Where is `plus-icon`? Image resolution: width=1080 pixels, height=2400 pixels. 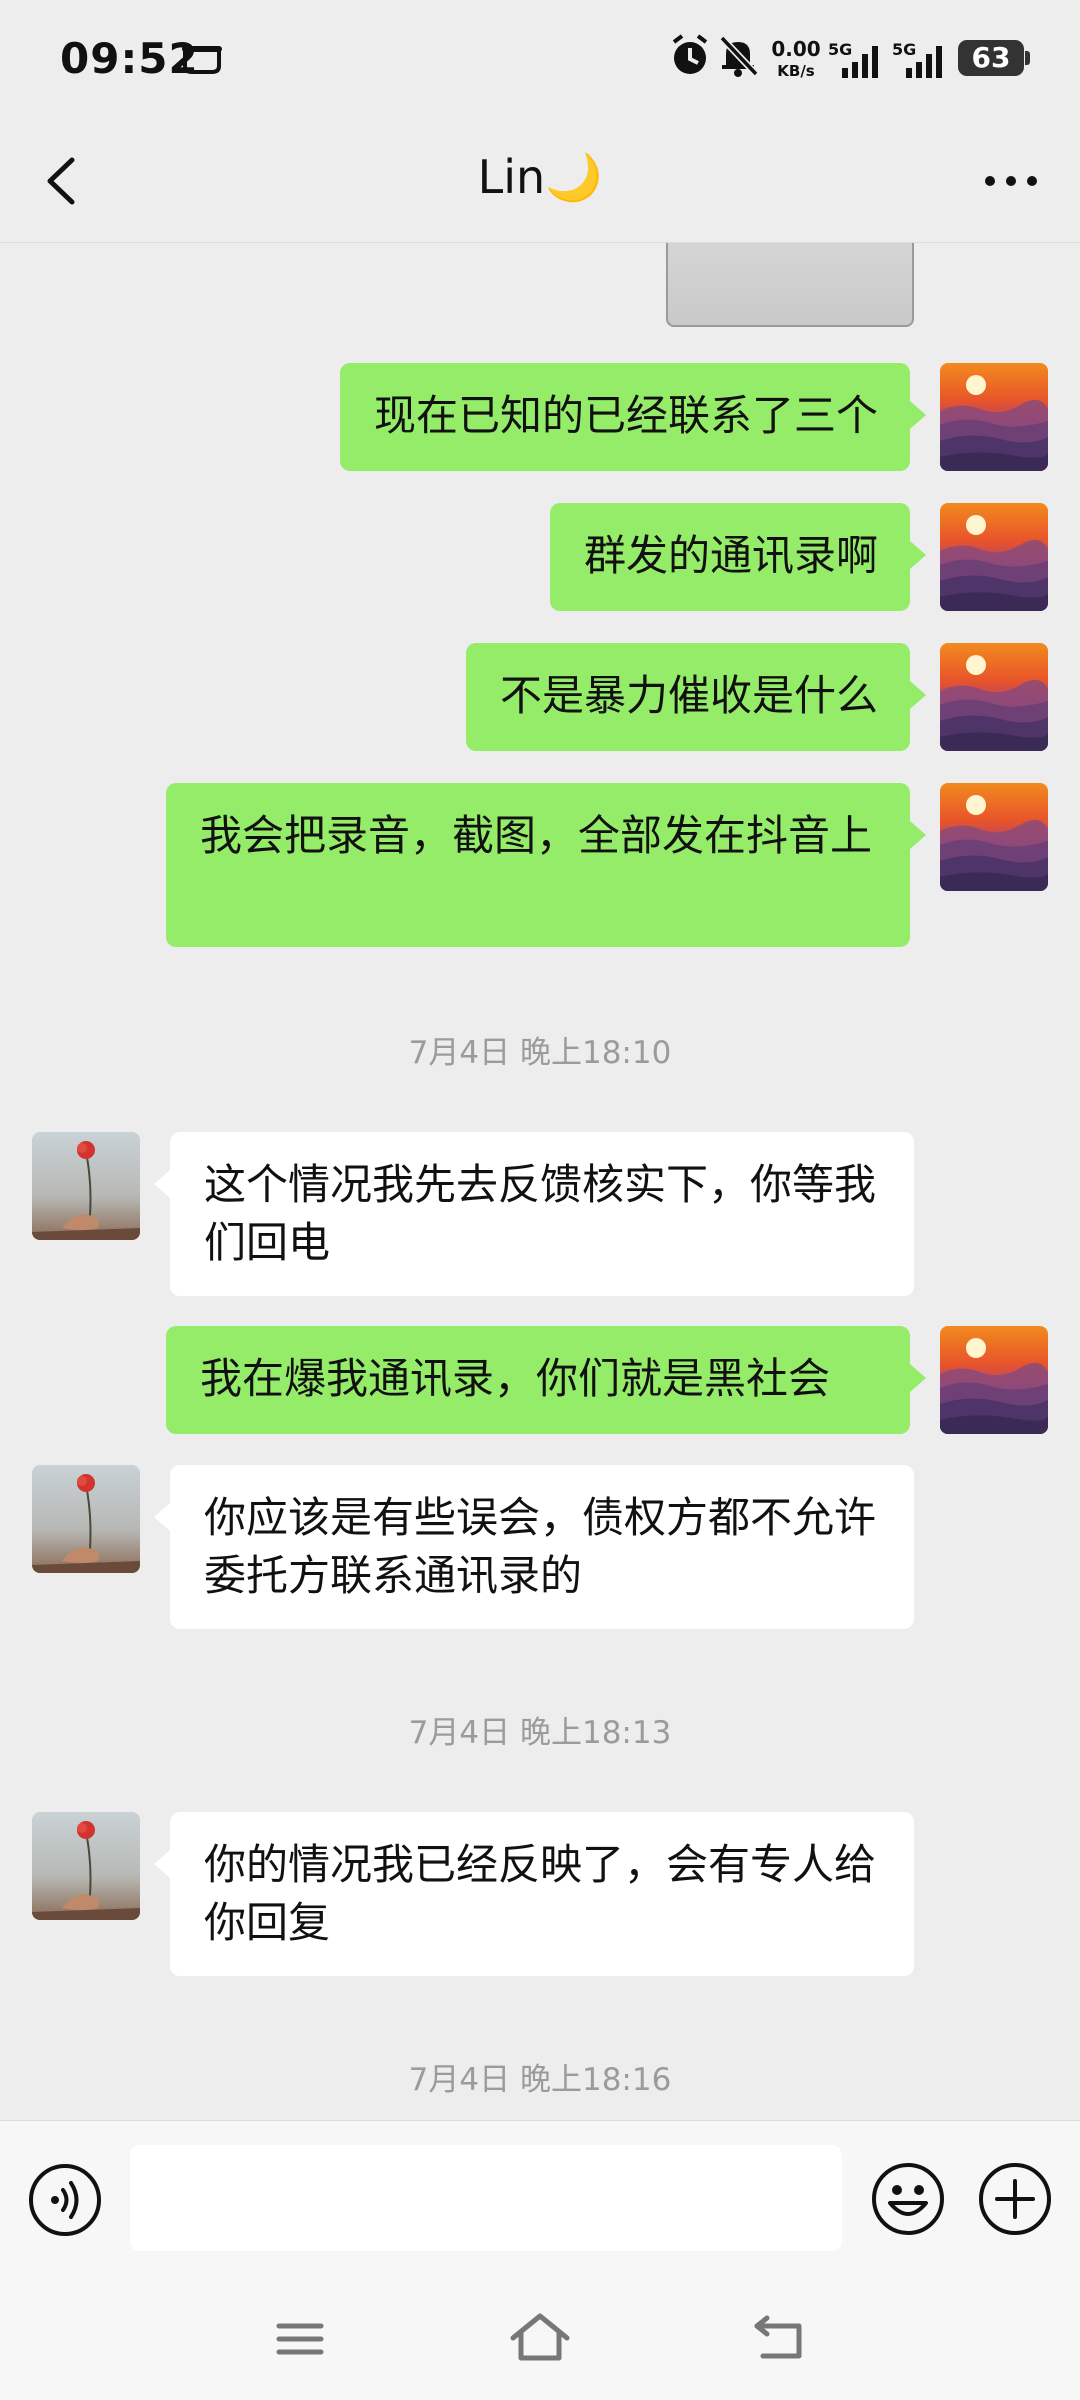 plus-icon is located at coordinates (1015, 2199).